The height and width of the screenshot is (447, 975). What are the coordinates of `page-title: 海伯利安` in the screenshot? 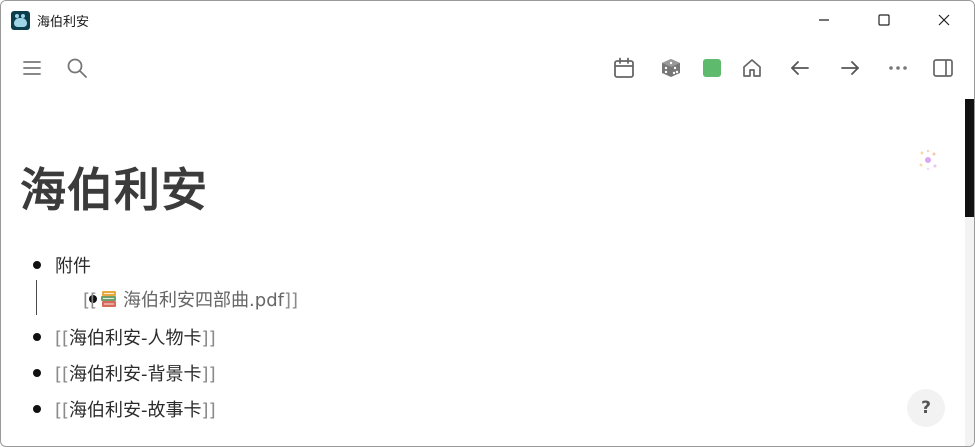 It's located at (114, 190).